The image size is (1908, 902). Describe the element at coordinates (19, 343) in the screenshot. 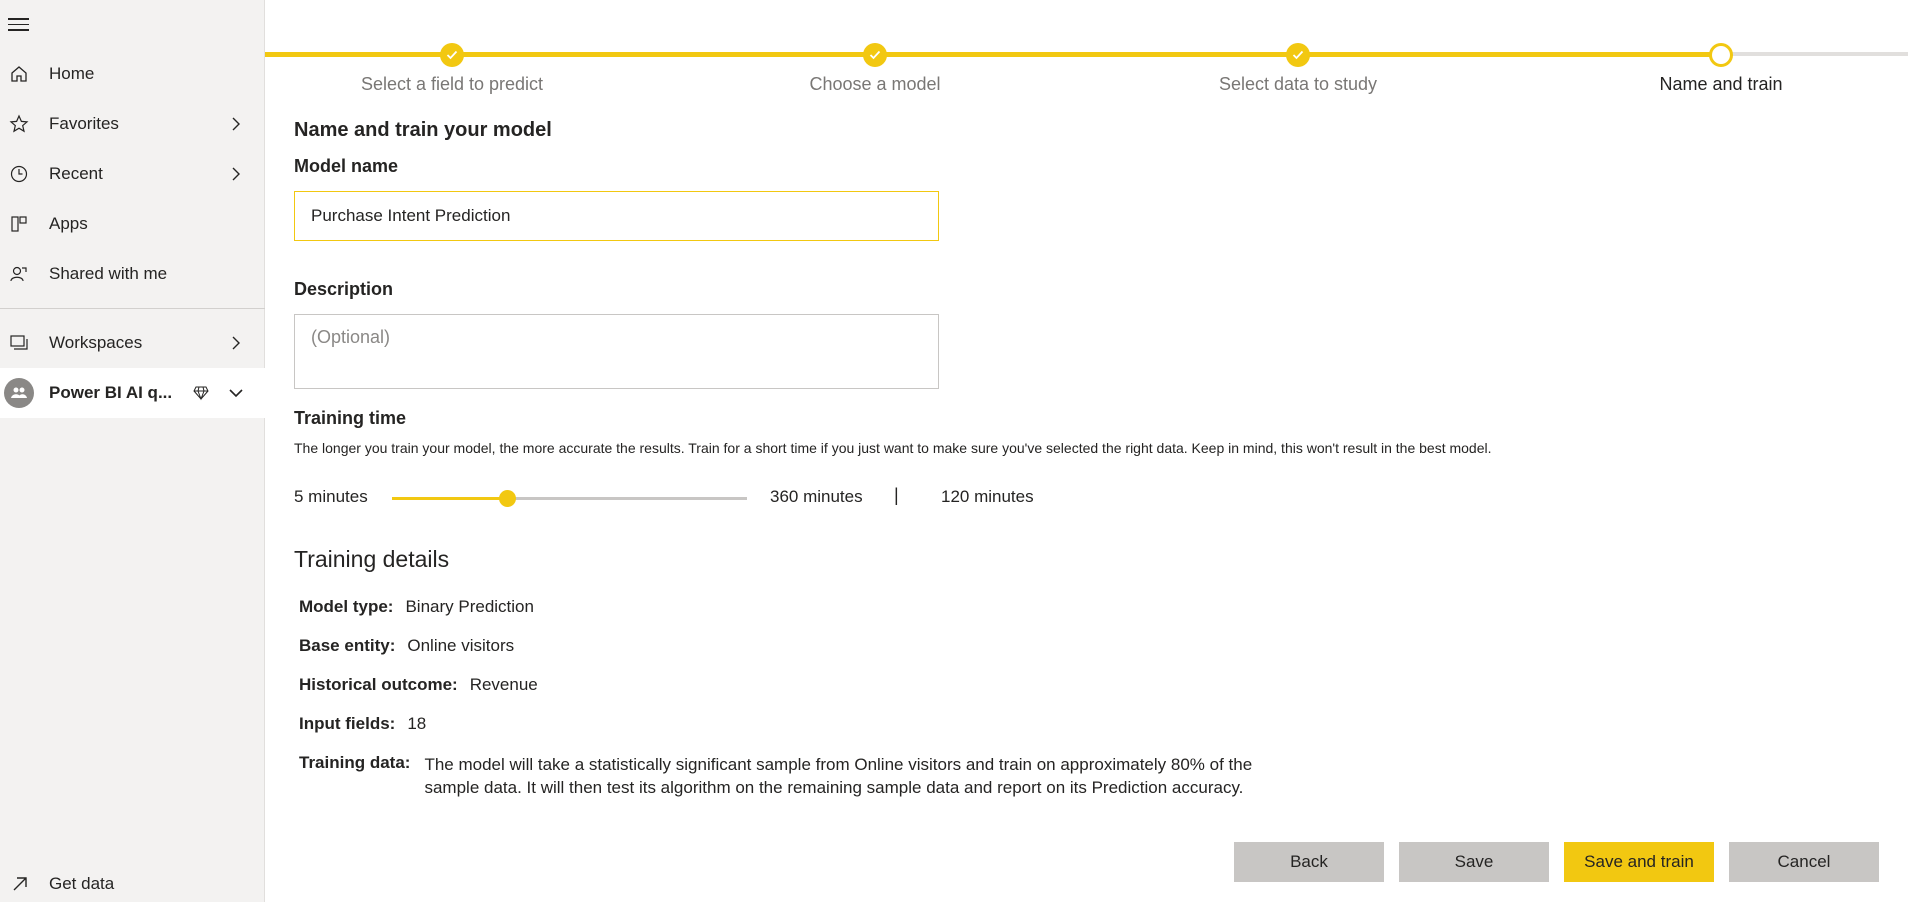

I see `workspaces-icon` at that location.